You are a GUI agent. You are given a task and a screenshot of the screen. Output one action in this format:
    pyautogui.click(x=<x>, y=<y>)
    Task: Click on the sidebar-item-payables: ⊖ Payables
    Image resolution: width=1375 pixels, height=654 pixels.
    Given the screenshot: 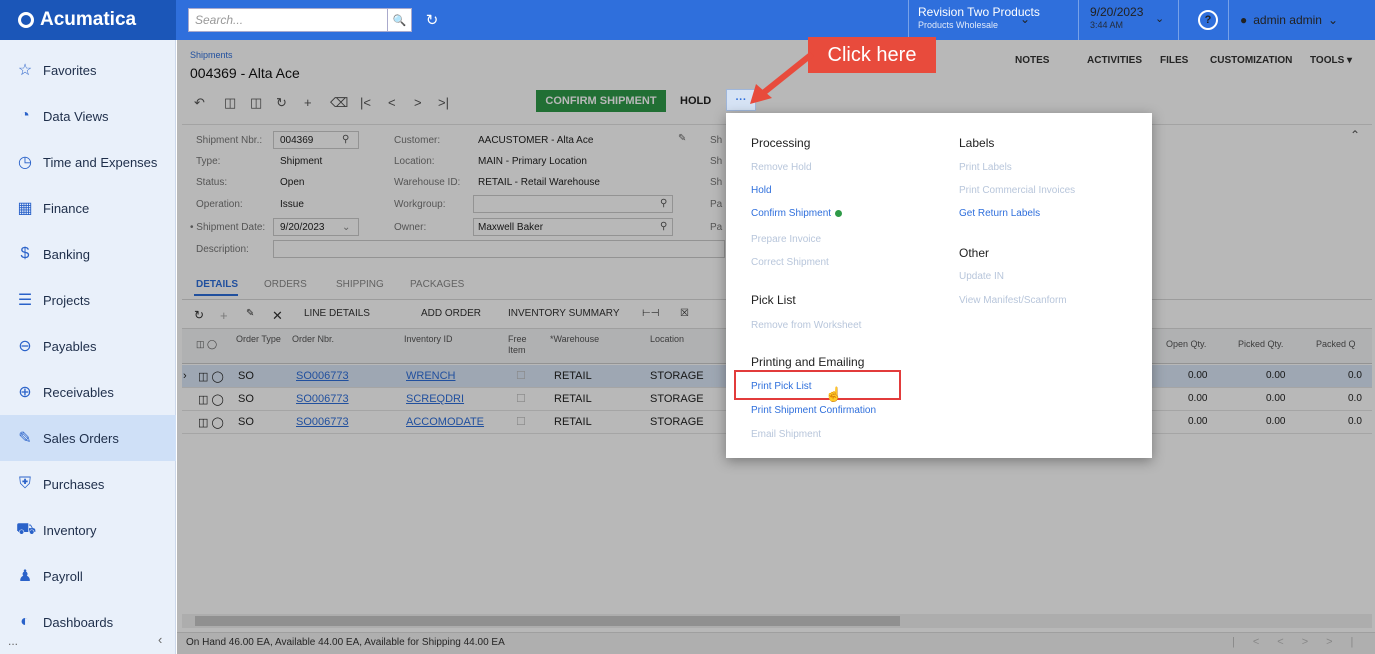 What is the action you would take?
    pyautogui.click(x=88, y=346)
    